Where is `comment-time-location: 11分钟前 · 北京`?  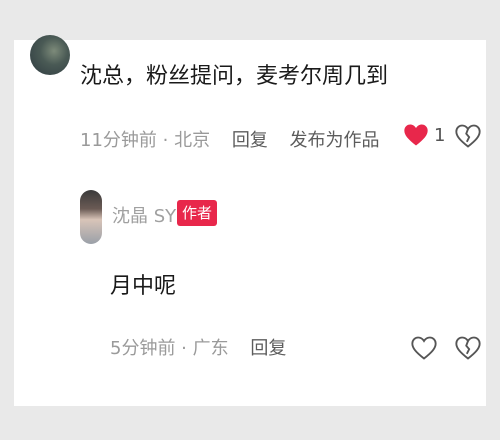 comment-time-location: 11分钟前 · 北京 is located at coordinates (145, 140).